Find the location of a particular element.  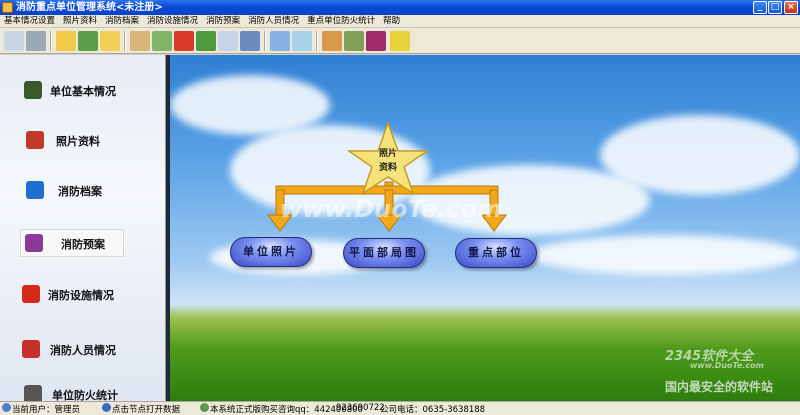

brush-icon is located at coordinates (250, 41).